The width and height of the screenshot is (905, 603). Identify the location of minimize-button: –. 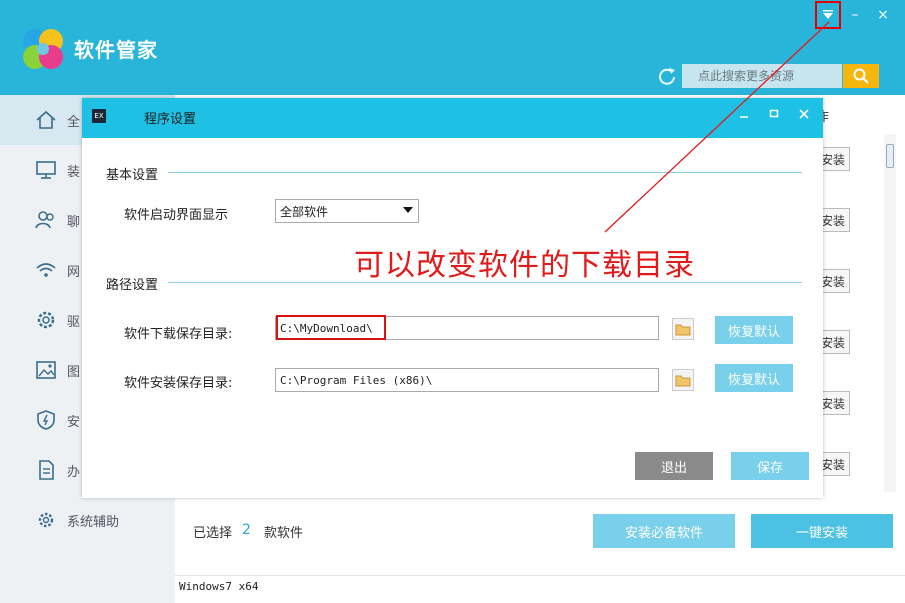
(855, 15).